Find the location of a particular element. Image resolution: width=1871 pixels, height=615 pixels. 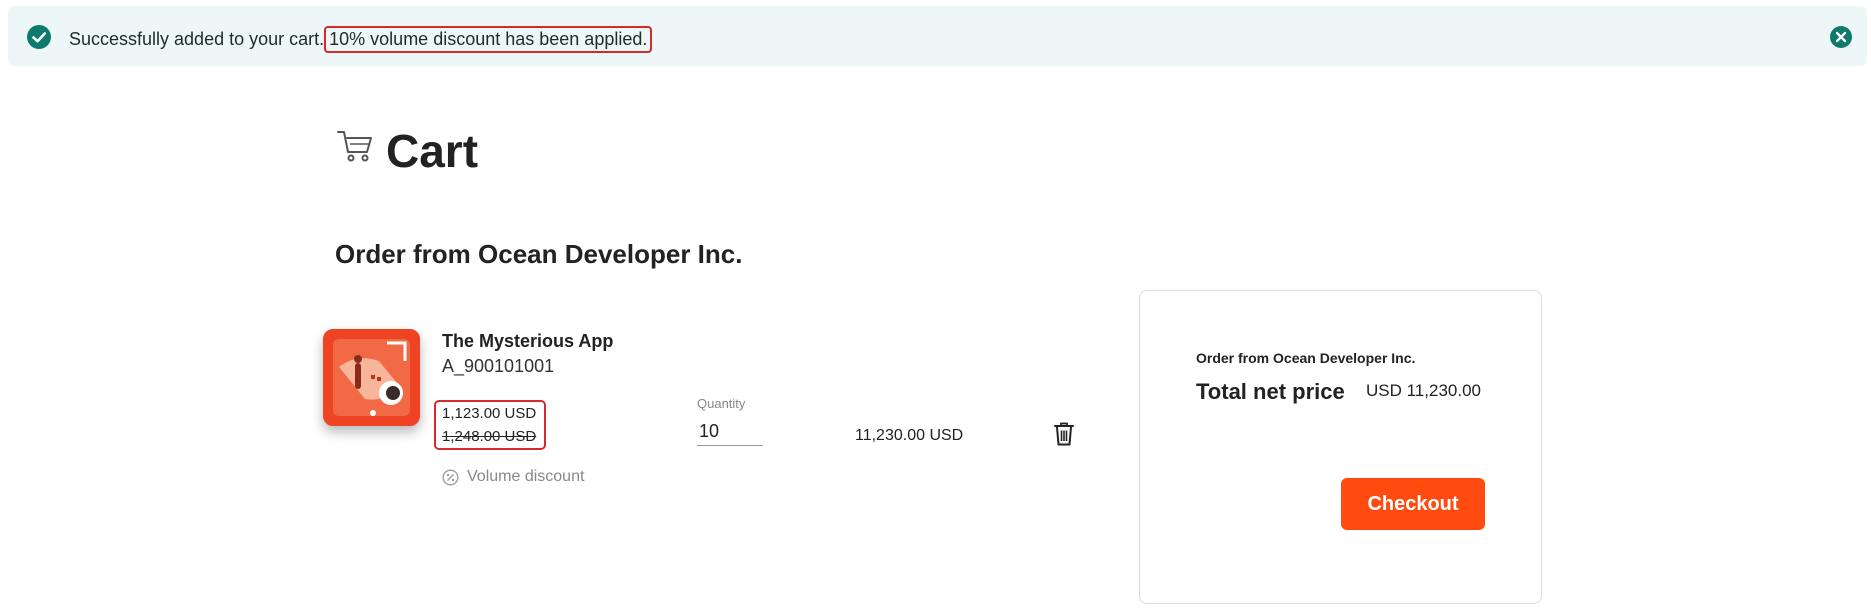

volume-discount-label: Volume discount is located at coordinates (526, 476).